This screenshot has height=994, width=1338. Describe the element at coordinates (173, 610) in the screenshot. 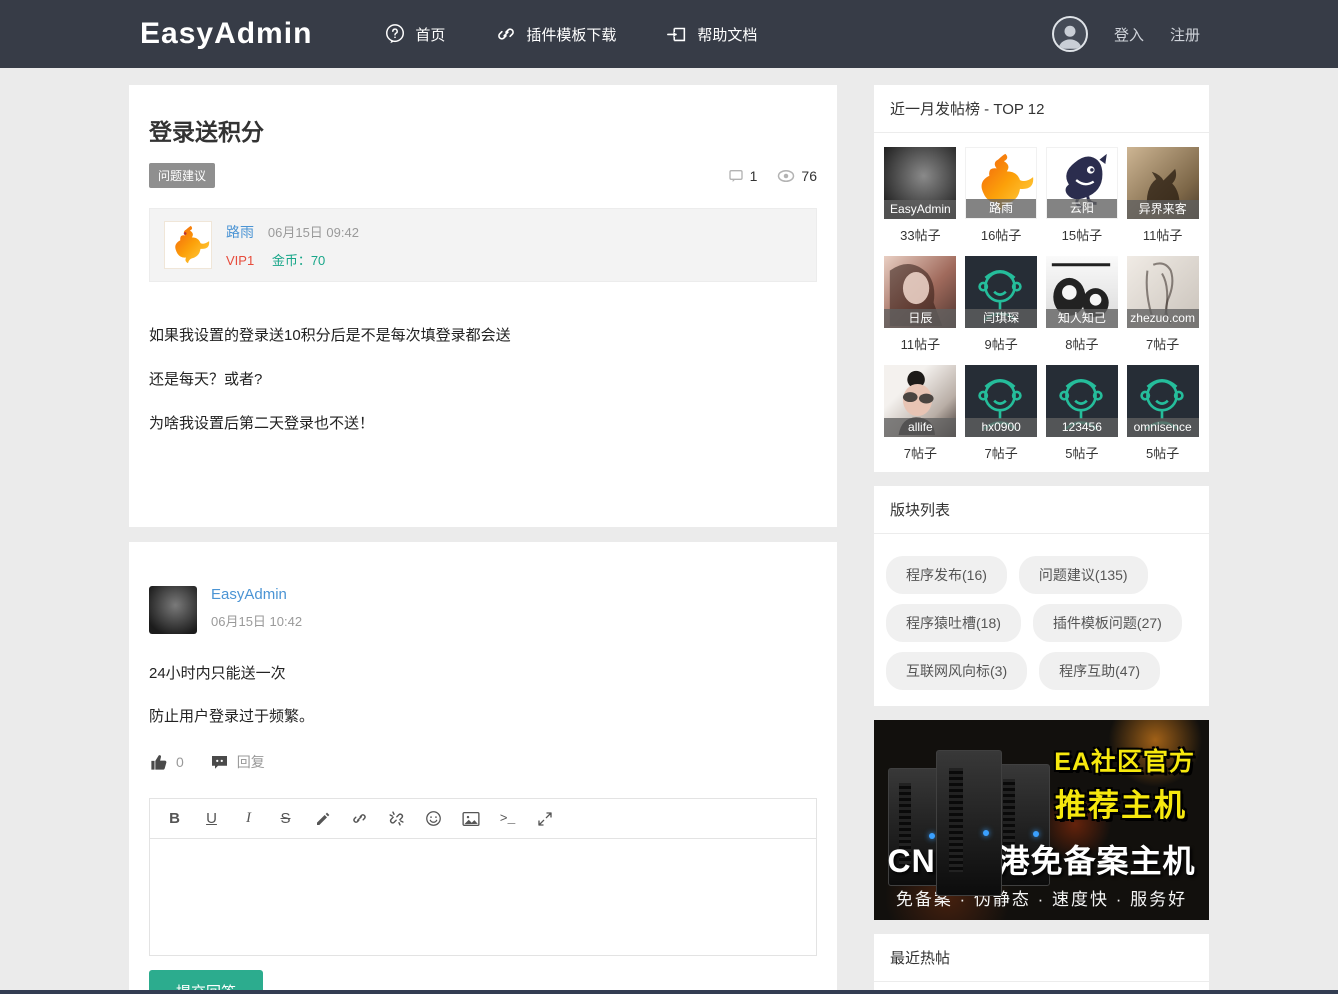

I see `reply-avatar` at that location.